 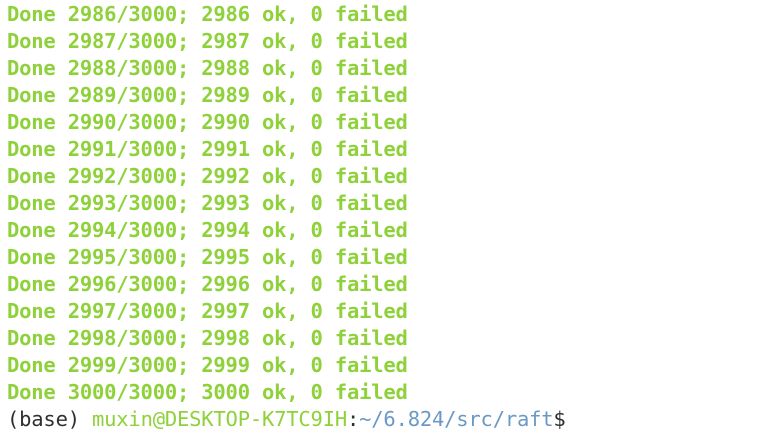 I want to click on output-line: Done 2988/3000; 2988 ok, 0 failed, so click(x=207, y=68).